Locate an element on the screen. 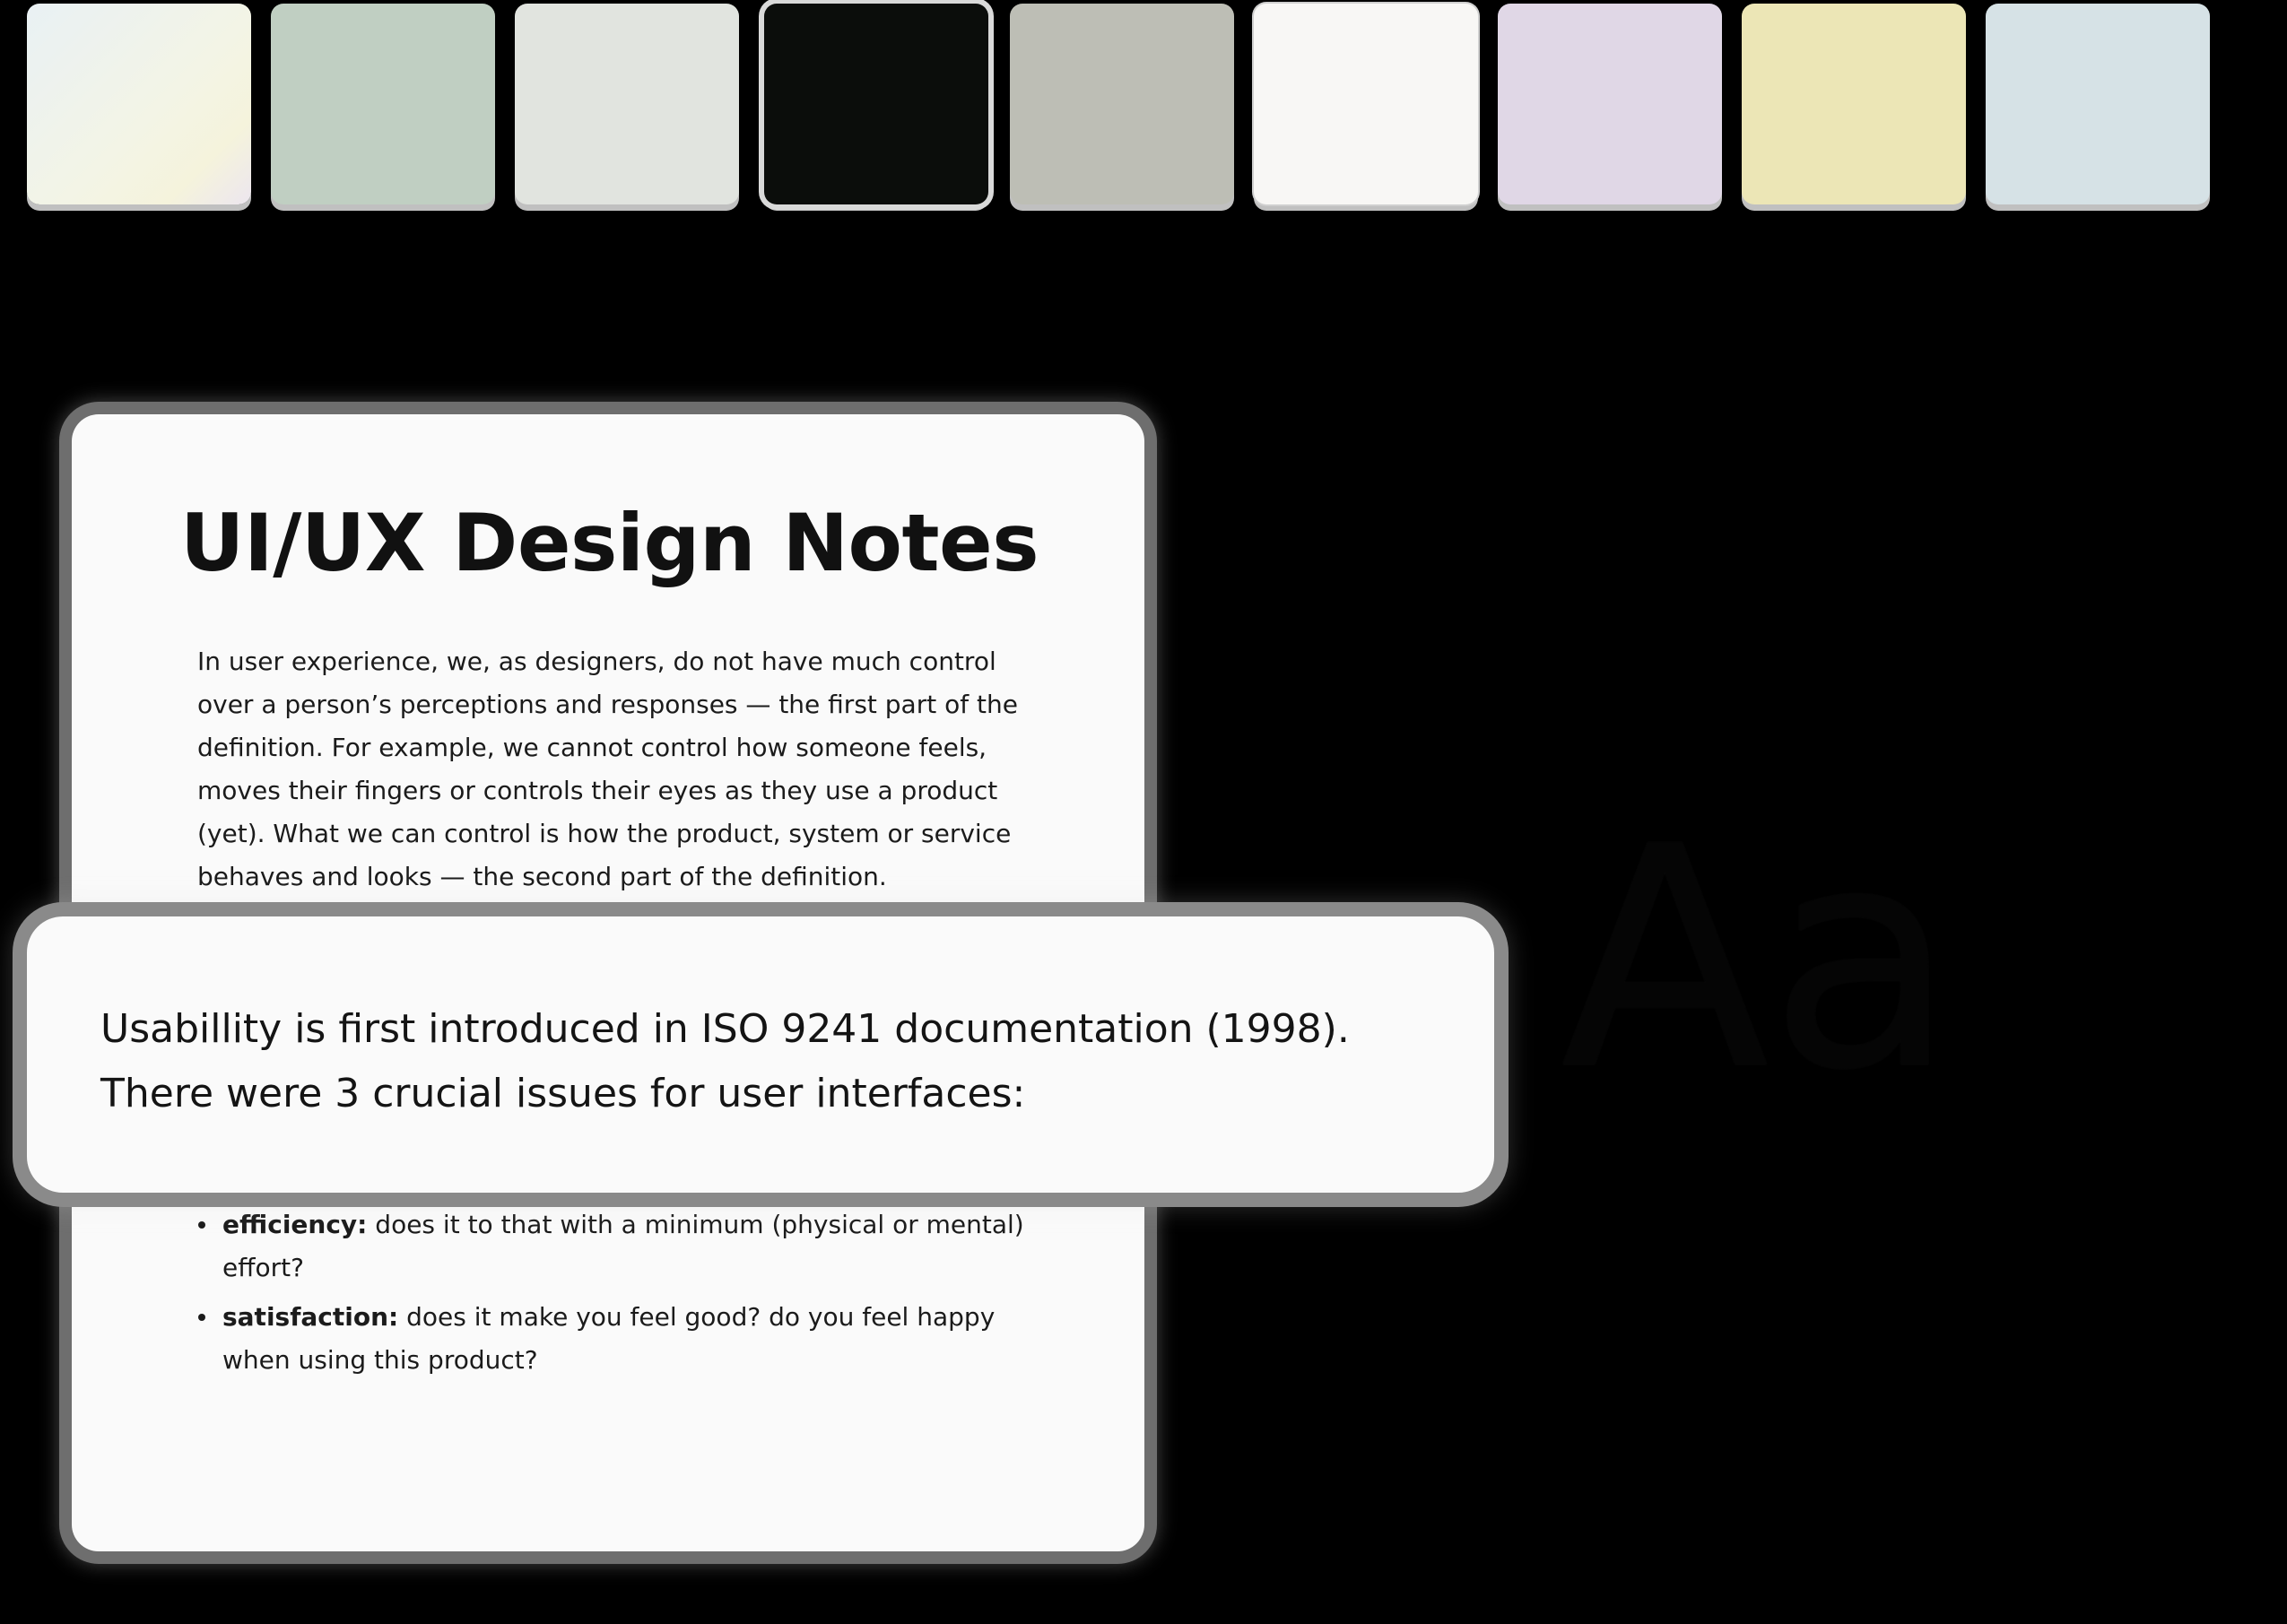  swatch-black is located at coordinates (876, 104).